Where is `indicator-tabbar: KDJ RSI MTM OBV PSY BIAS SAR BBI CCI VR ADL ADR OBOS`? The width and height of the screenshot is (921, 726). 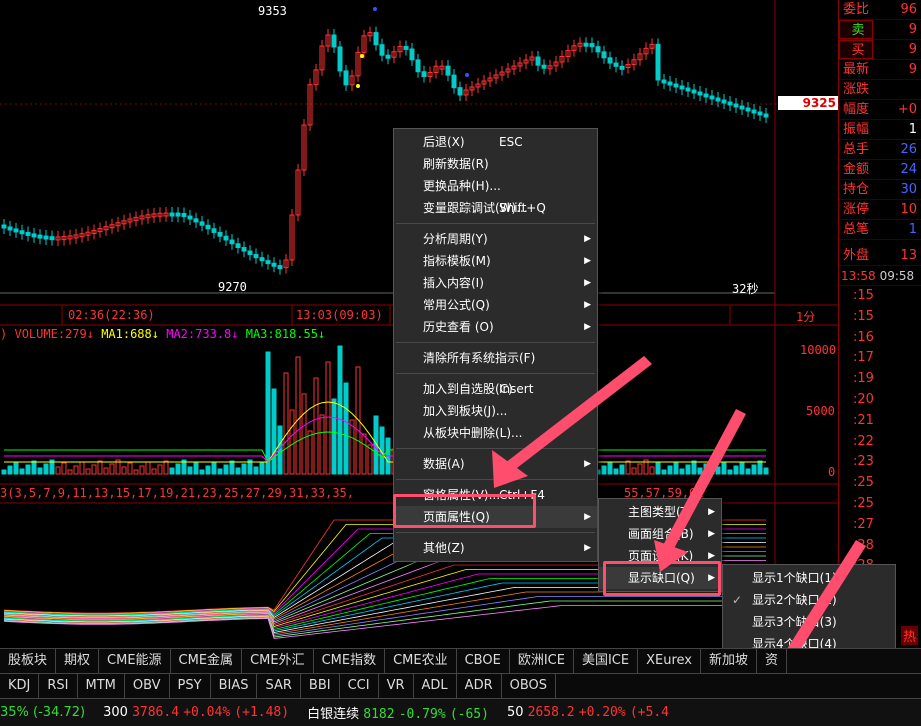
indicator-tabbar: KDJ RSI MTM OBV PSY BIAS SAR BBI CCI VR ADL ADR OBOS is located at coordinates (460, 685).